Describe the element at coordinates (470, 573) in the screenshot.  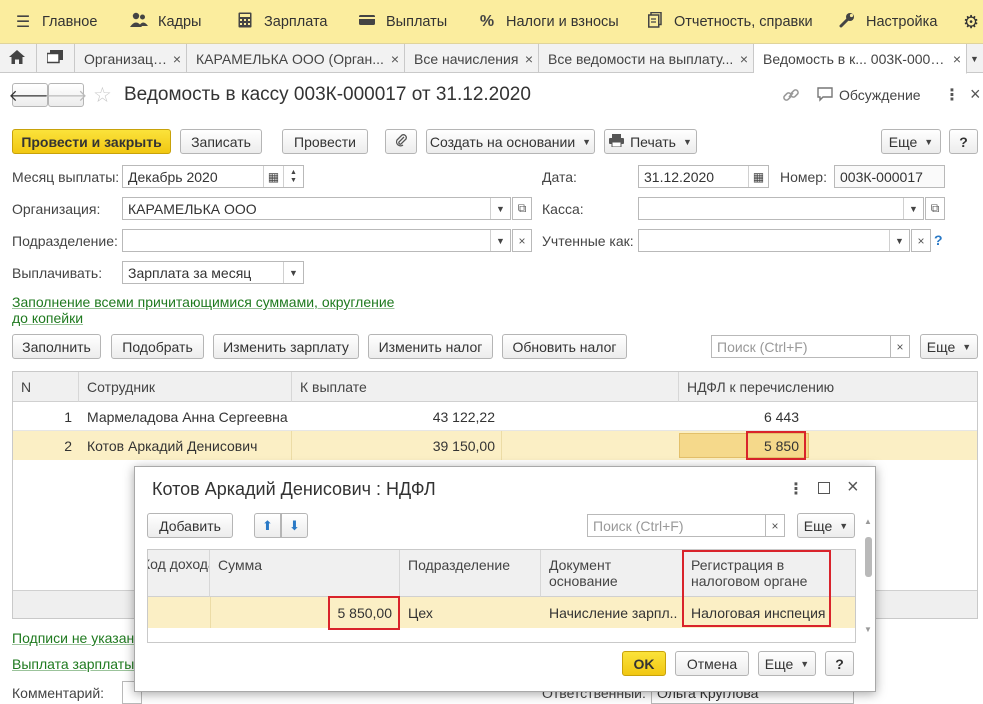
I see `column-header-dept: Подразделение` at that location.